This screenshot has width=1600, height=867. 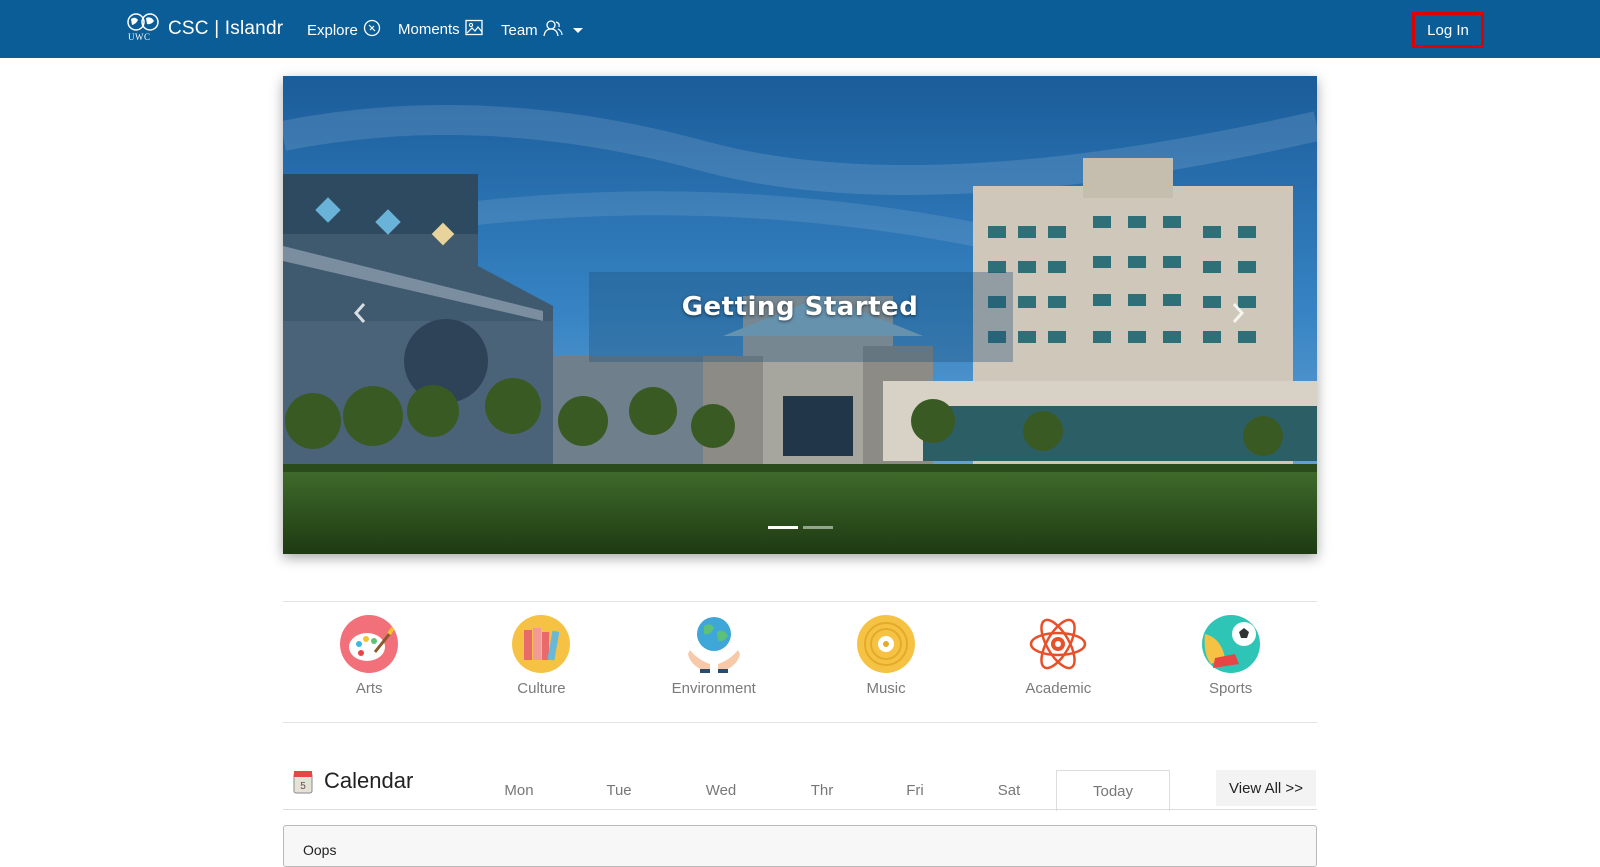 What do you see at coordinates (1230, 644) in the screenshot?
I see `soccer-icon` at bounding box center [1230, 644].